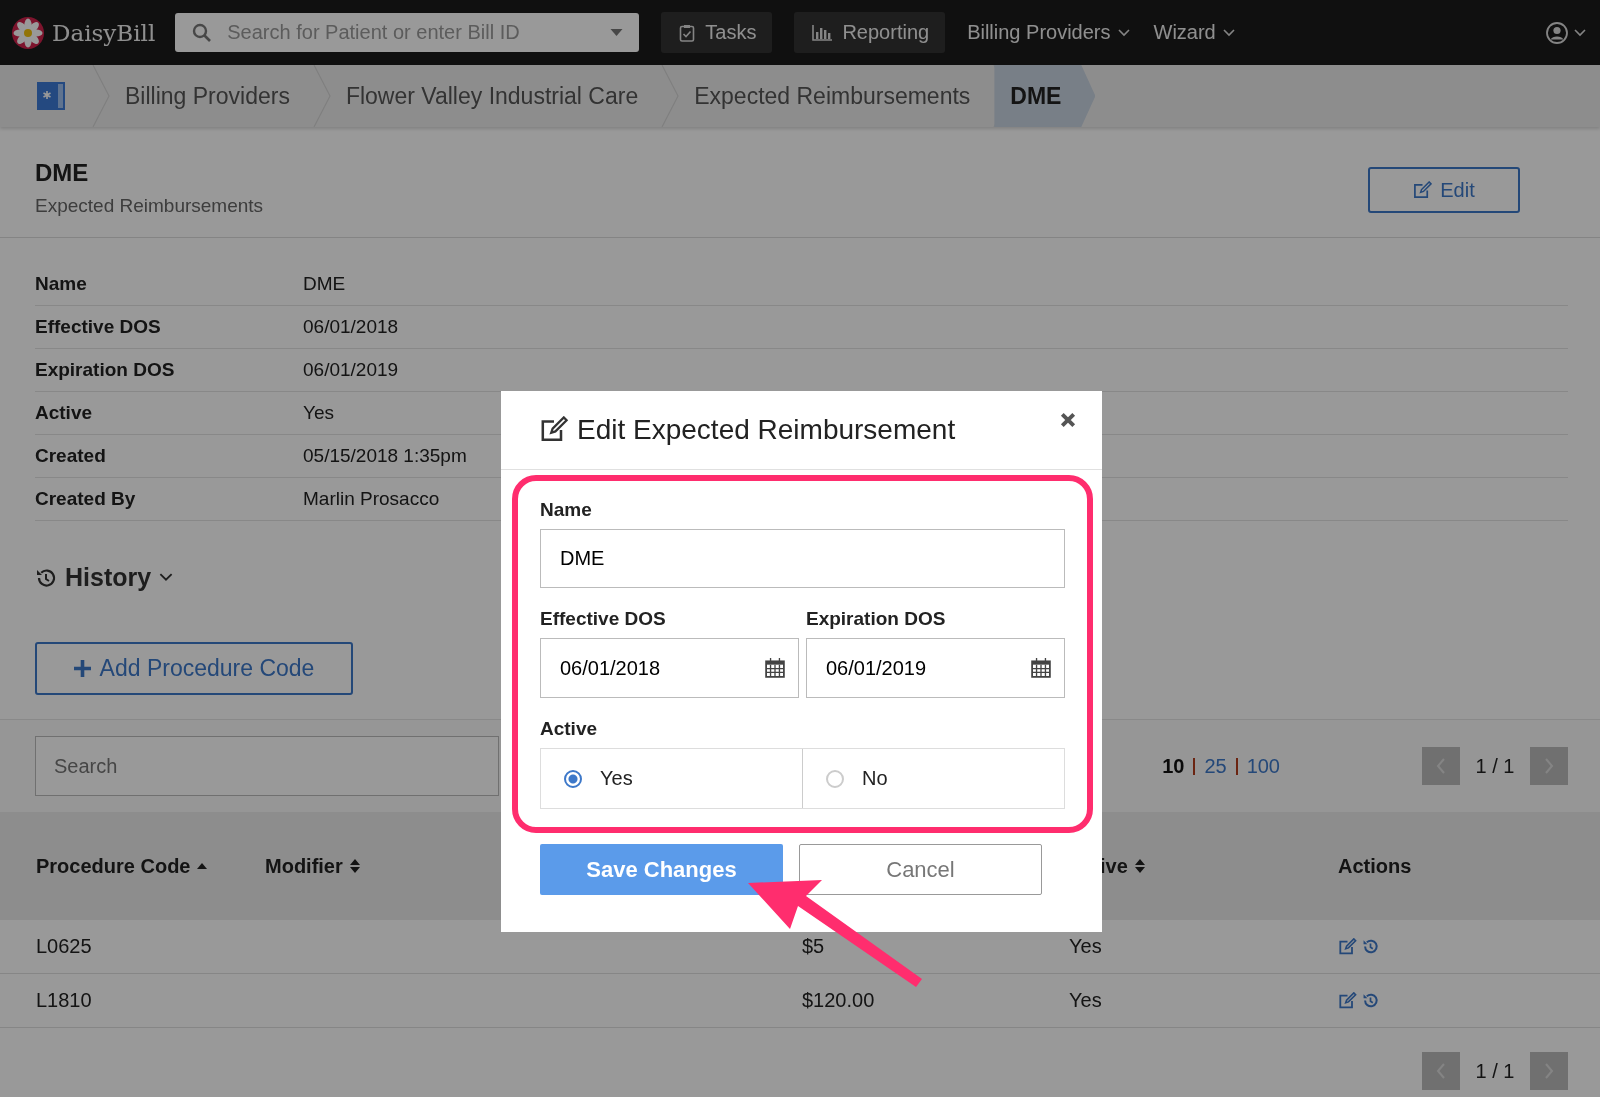 The height and width of the screenshot is (1097, 1600). What do you see at coordinates (566, 510) in the screenshot?
I see `field-label: Name` at bounding box center [566, 510].